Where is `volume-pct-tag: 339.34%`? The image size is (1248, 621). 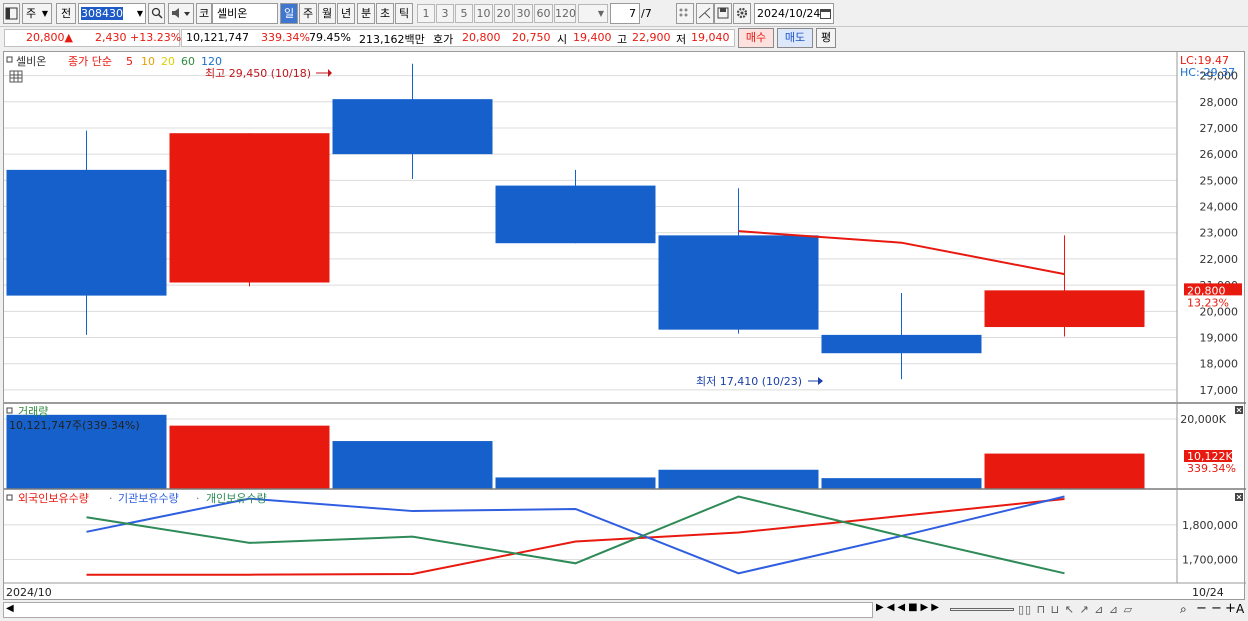
volume-pct-tag: 339.34% is located at coordinates (1211, 468).